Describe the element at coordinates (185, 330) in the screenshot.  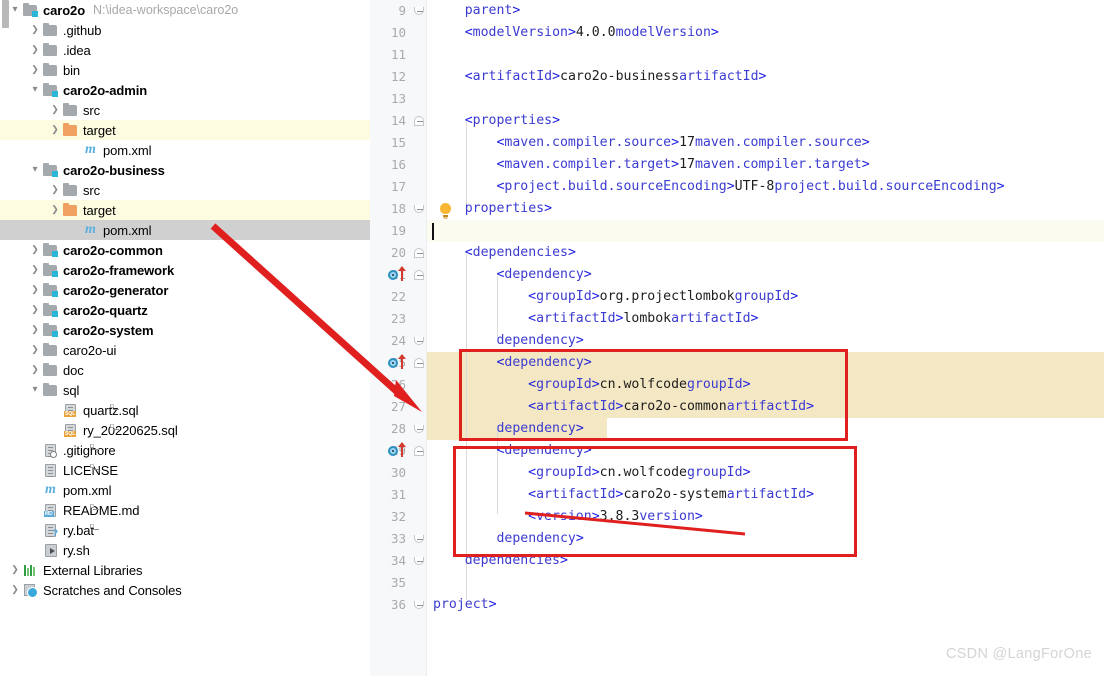
I see `tree-item-caro2o-system: caro2o-system` at that location.